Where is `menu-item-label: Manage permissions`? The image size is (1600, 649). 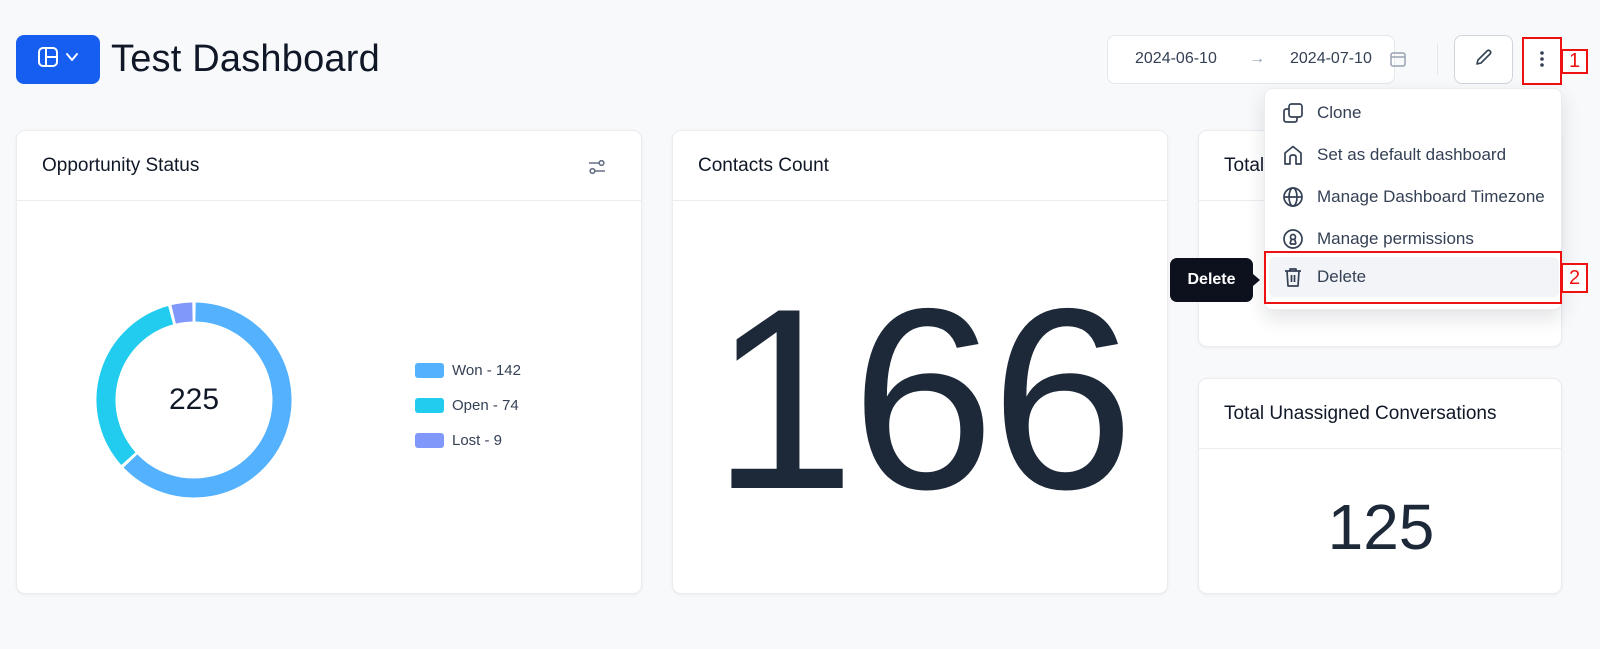 menu-item-label: Manage permissions is located at coordinates (1395, 238).